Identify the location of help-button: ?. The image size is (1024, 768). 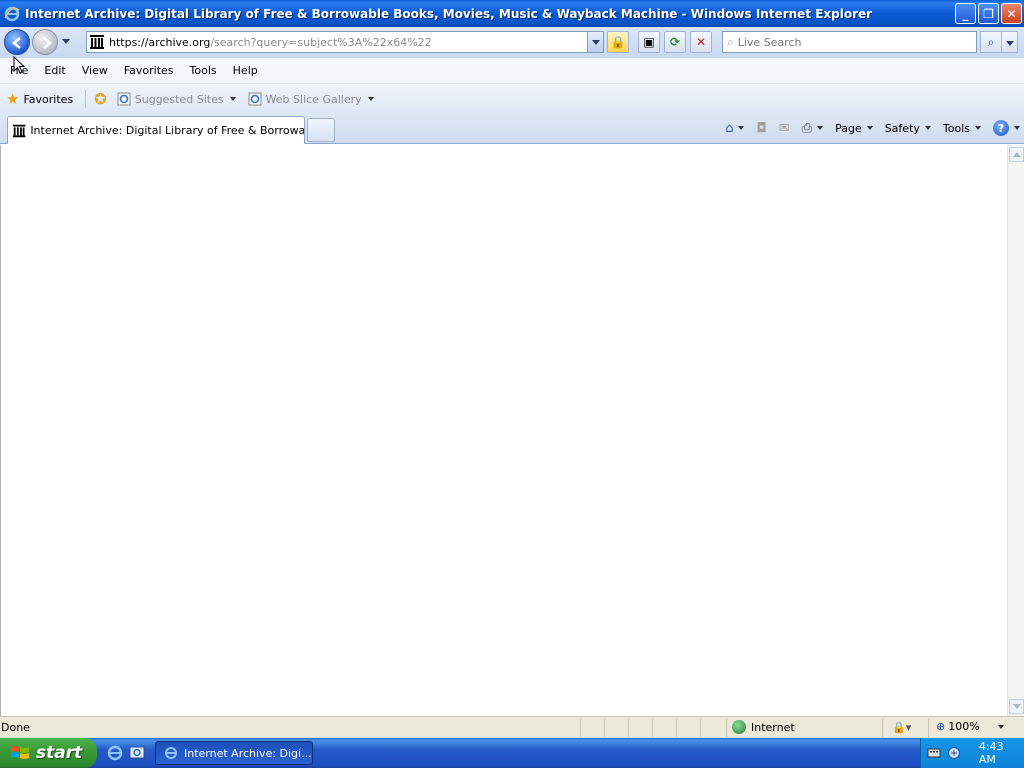
(1006, 128).